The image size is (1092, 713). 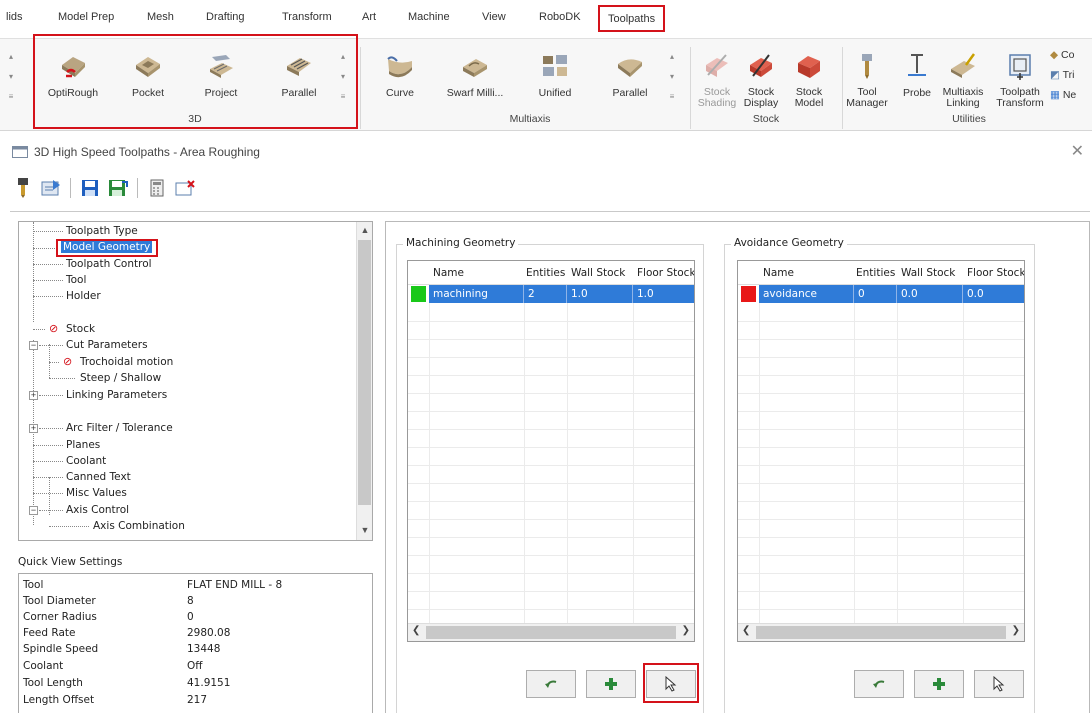 What do you see at coordinates (107, 345) in the screenshot?
I see `tree-item-cut-parameters: Cut Parameters` at bounding box center [107, 345].